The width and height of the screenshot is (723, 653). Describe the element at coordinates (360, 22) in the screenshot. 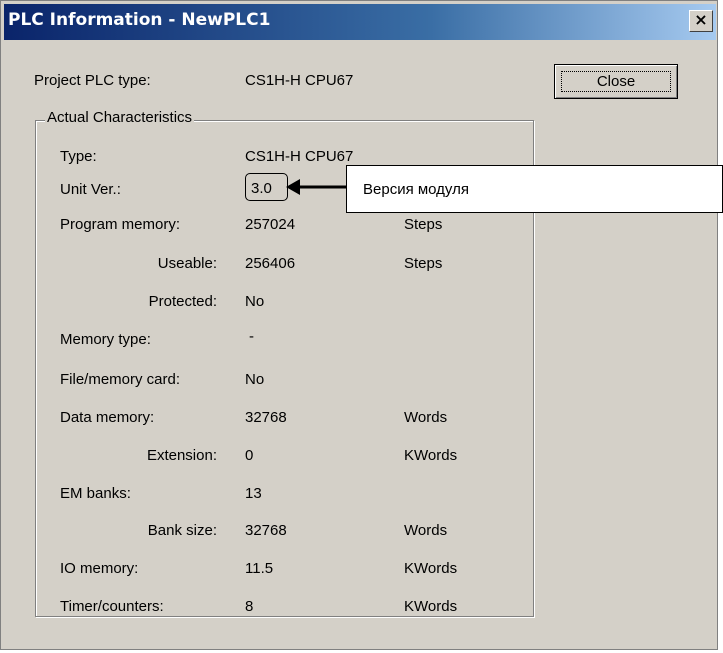

I see `title-bar: PLC Information - NewPLC1 ×` at that location.